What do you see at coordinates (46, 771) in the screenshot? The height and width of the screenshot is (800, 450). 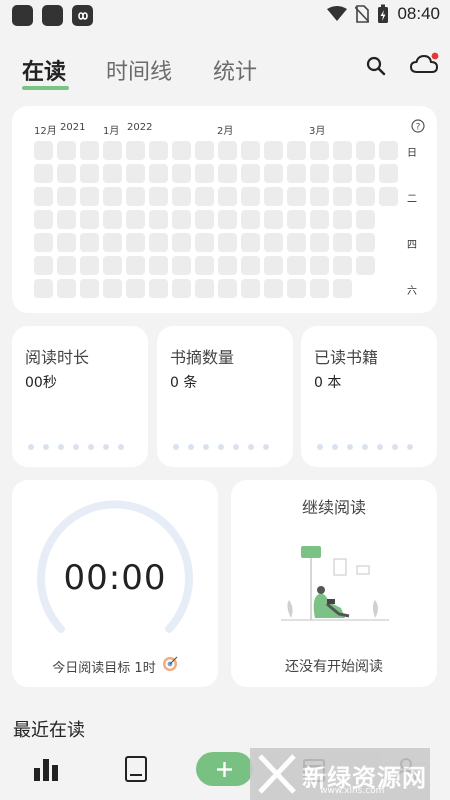 I see `stats-icon` at bounding box center [46, 771].